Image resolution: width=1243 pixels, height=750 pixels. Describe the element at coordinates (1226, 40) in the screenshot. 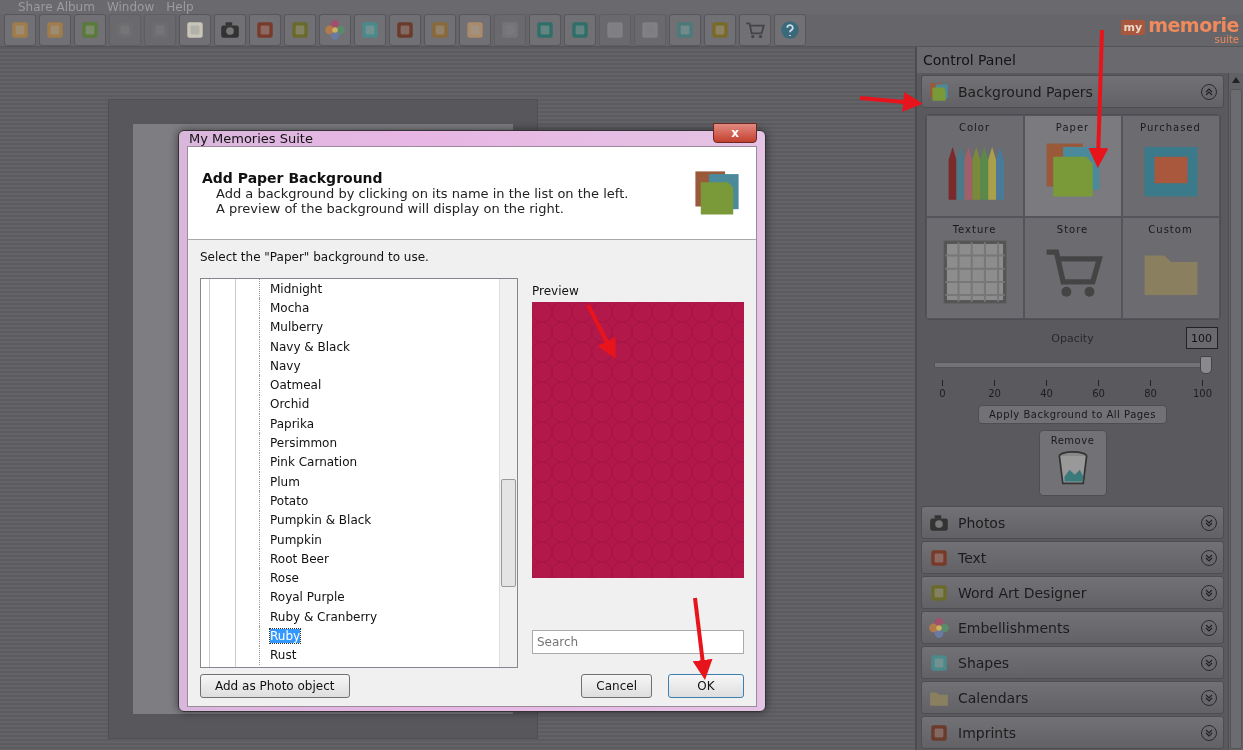

I see `logo-suffix: suite` at that location.